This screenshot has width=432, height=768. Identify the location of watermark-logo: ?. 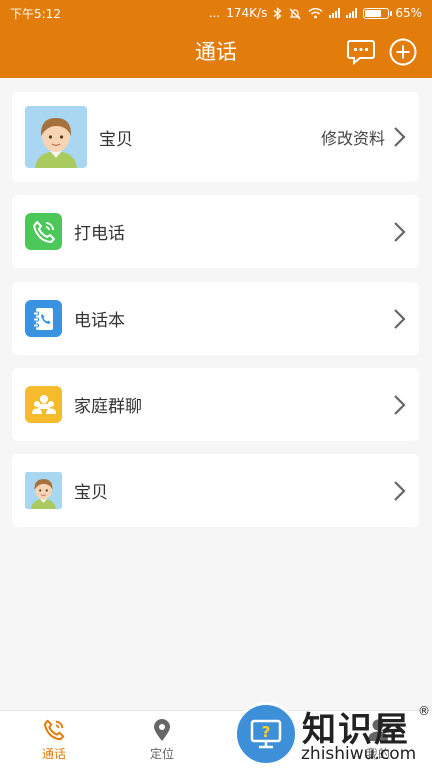
(266, 734).